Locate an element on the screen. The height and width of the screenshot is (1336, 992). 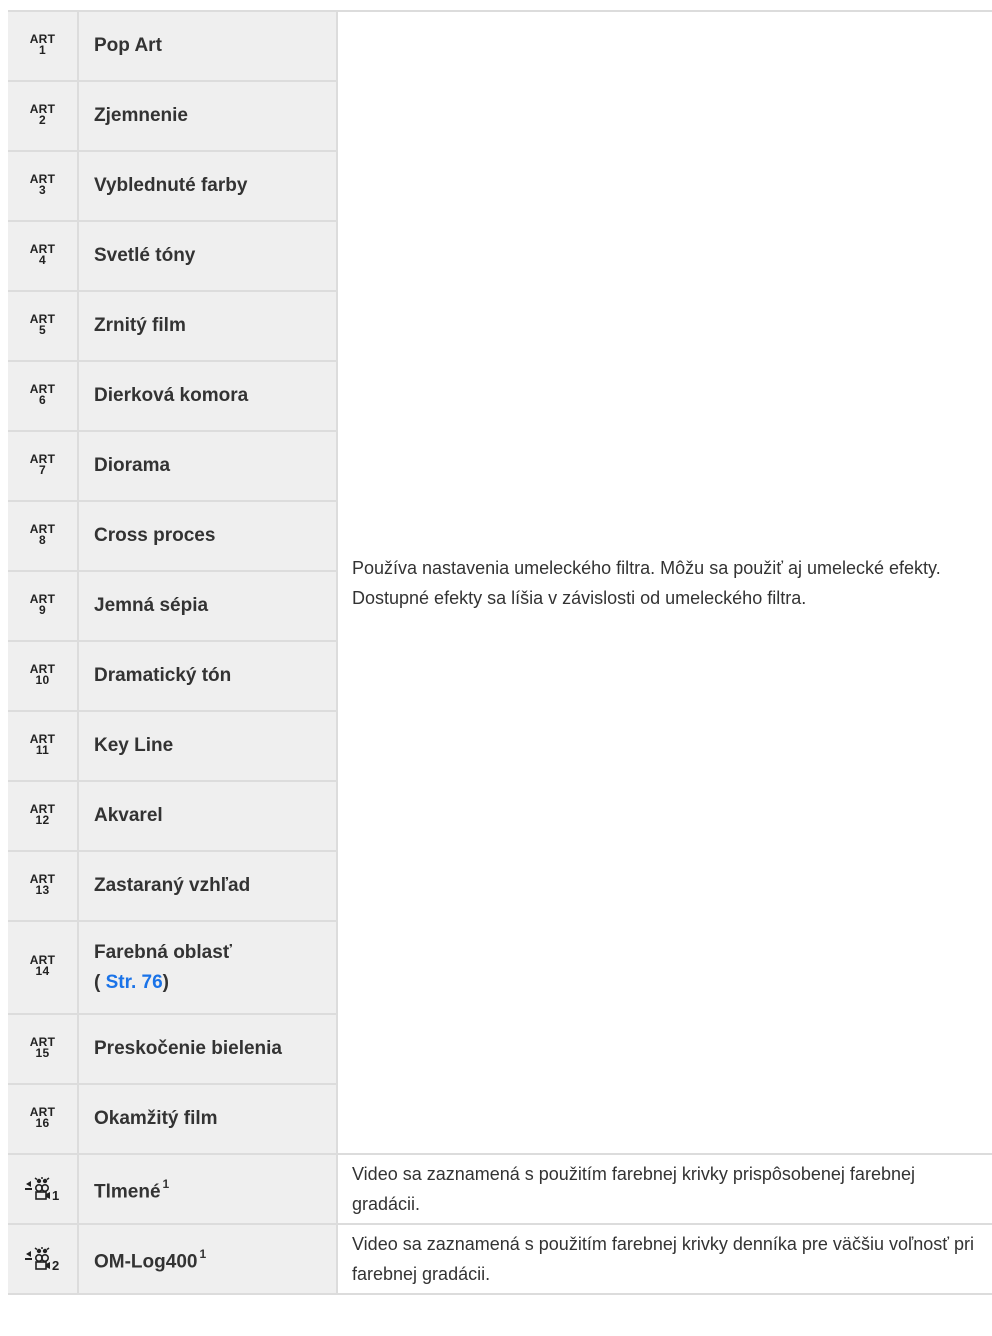
art-filter-icon: ART 2 is located at coordinates (43, 115).